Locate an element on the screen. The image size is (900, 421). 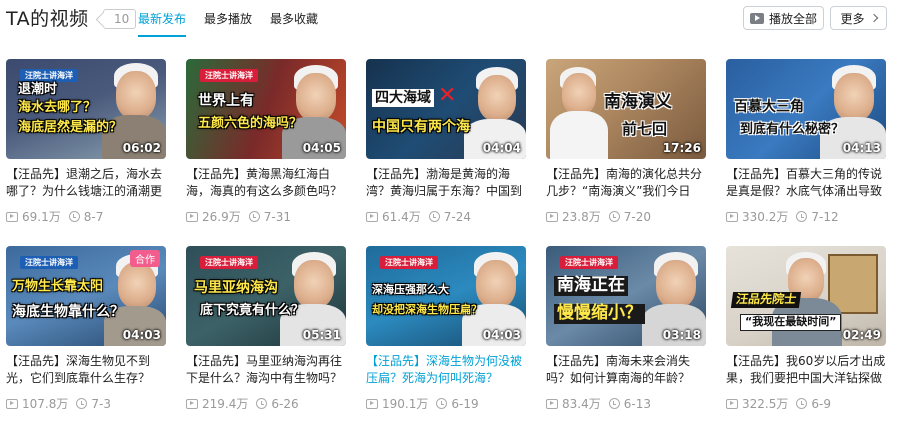
video-title: 【汪品先】马里亚纳海沟再往下是什么？海沟中有生物吗？ is located at coordinates (266, 370).